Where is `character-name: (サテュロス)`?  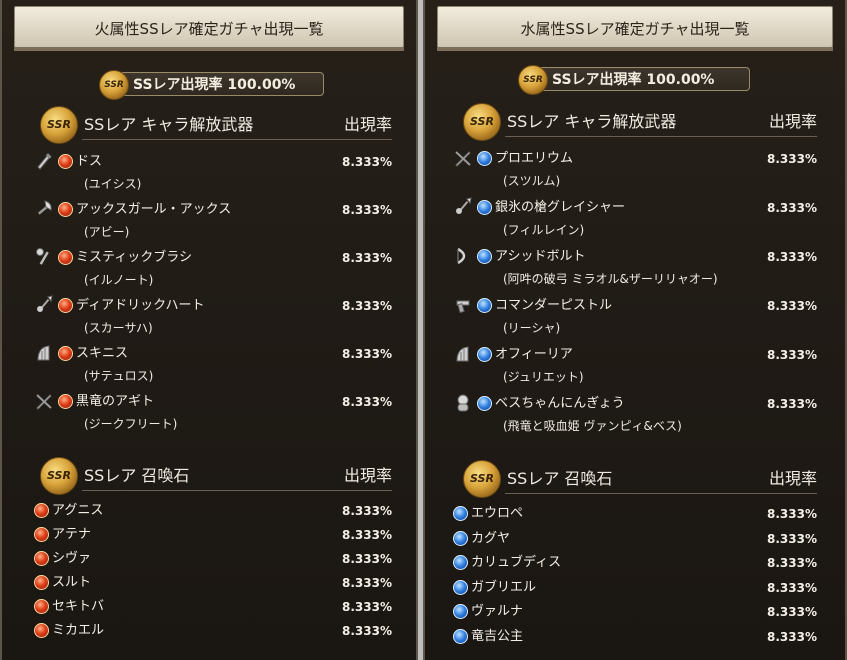
character-name: (サテュロス) is located at coordinates (119, 376).